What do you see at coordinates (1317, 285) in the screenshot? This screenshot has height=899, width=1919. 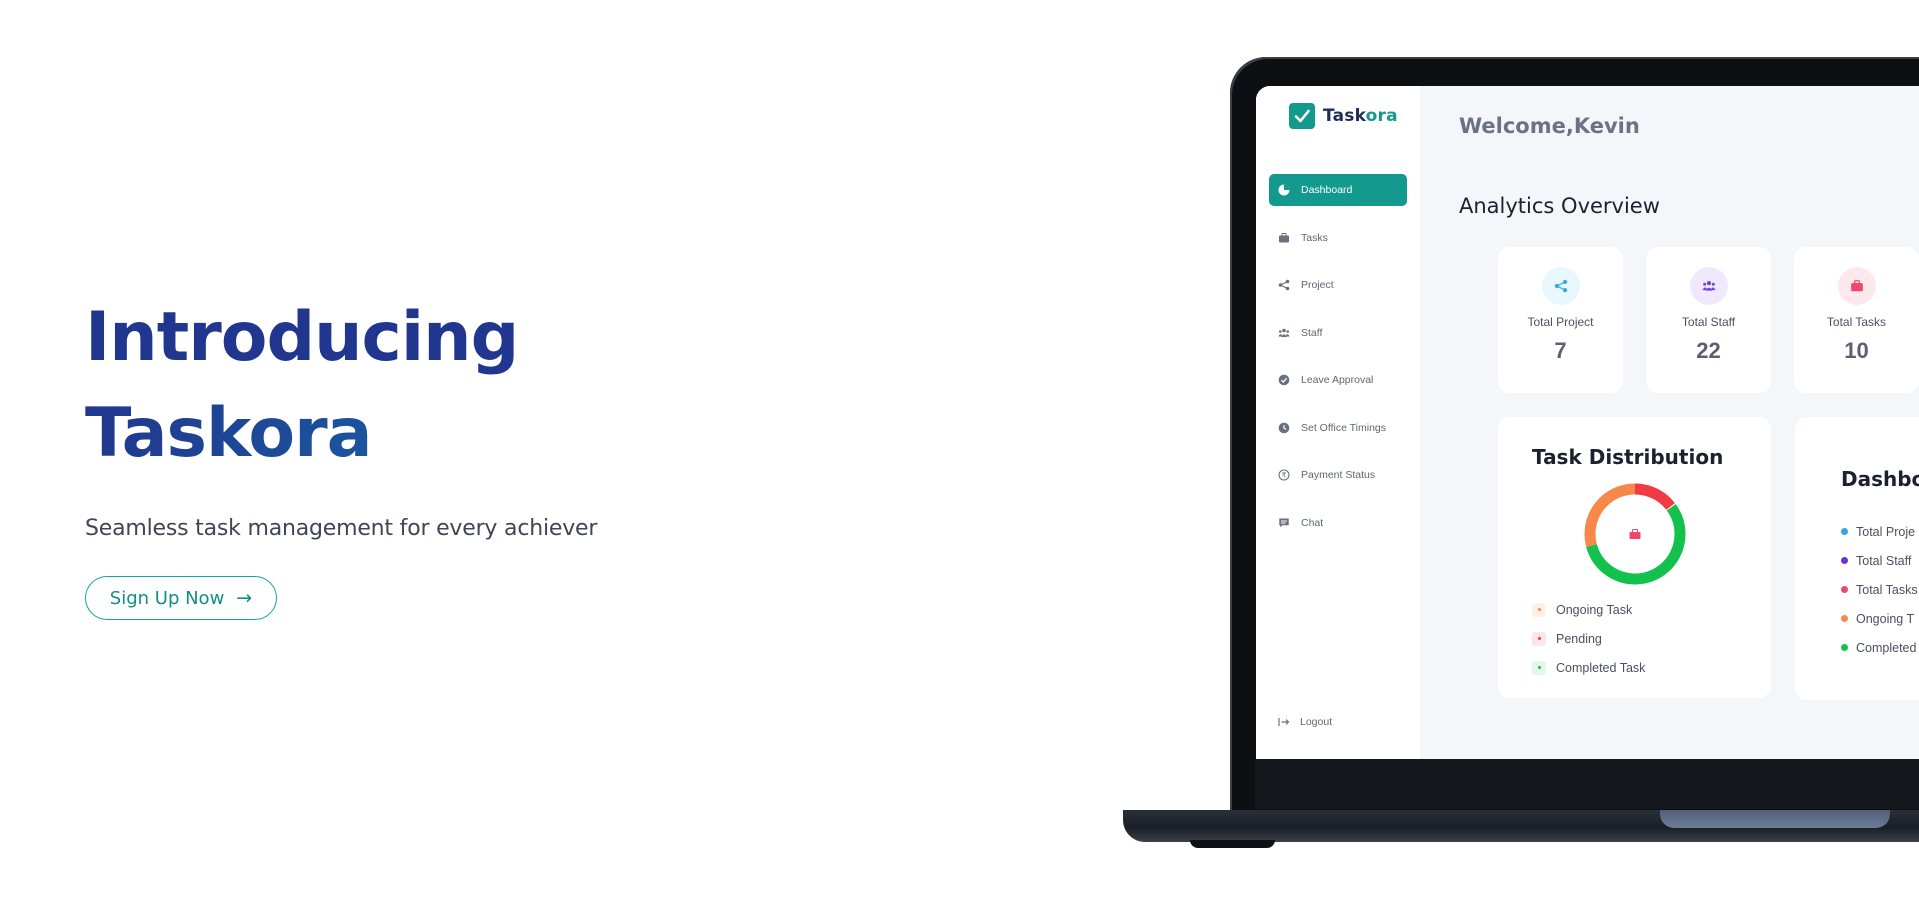 I see `sidebar-item-label: Project` at bounding box center [1317, 285].